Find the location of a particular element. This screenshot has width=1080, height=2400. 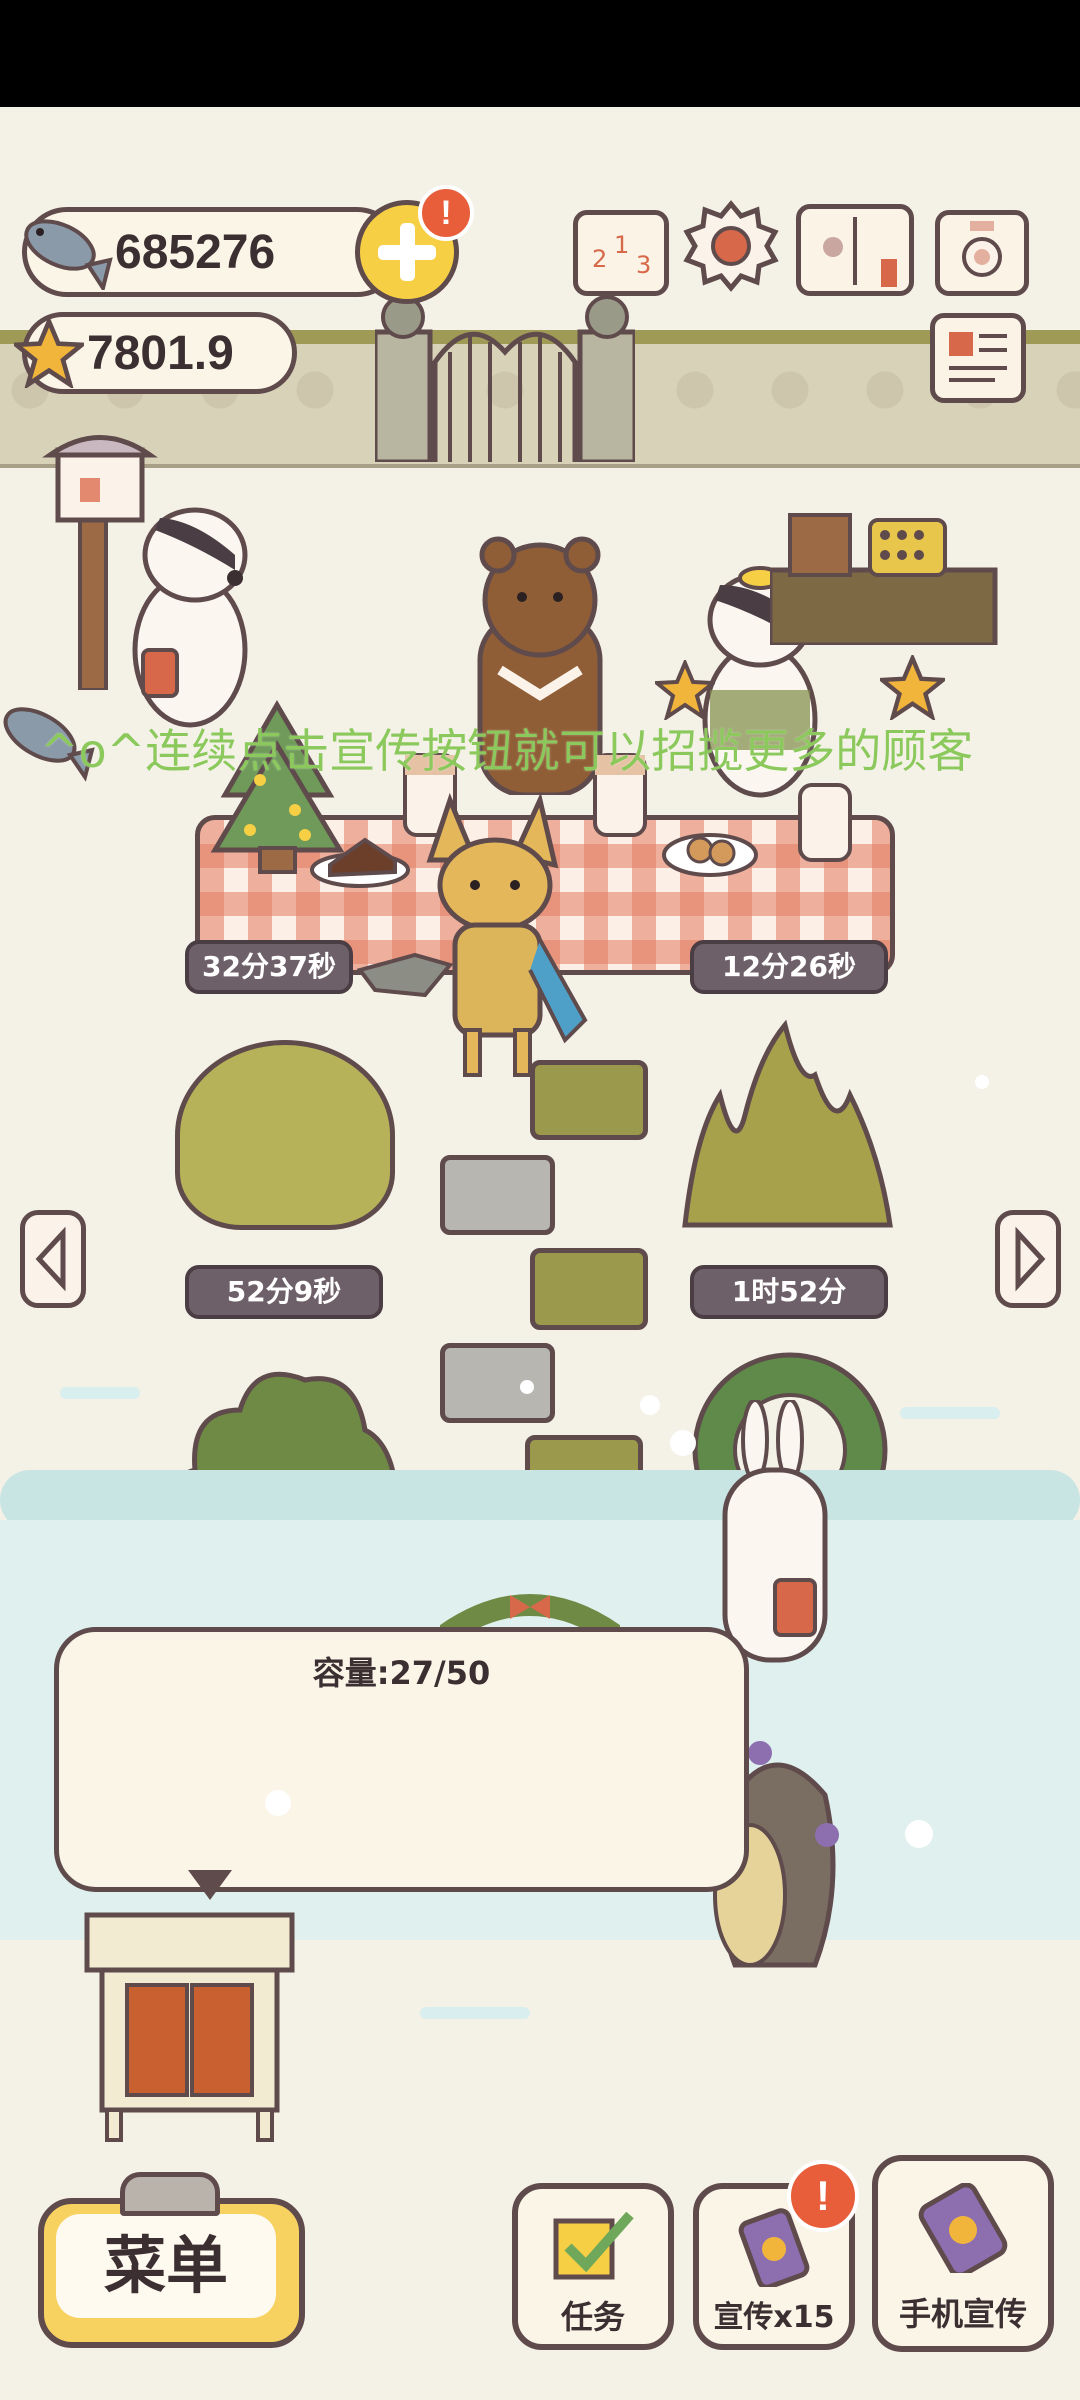

menu-clip is located at coordinates (170, 2194).